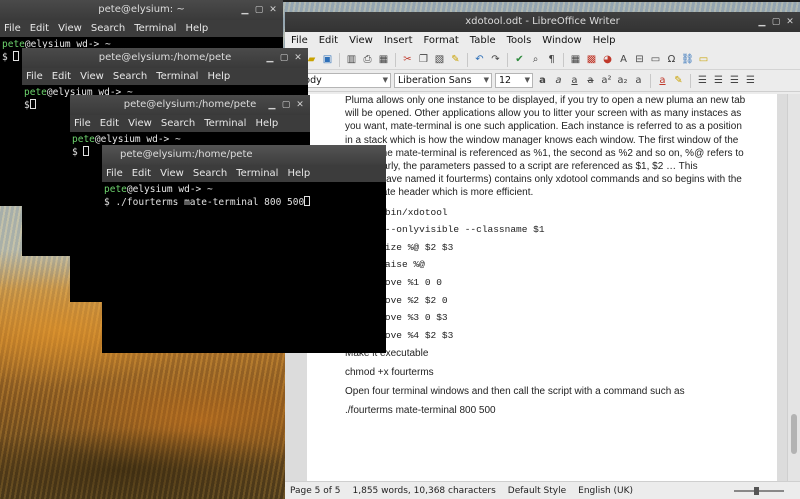 This screenshot has width=800, height=499. Describe the element at coordinates (678, 80) in the screenshot. I see `highlight-icon: ✎` at that location.